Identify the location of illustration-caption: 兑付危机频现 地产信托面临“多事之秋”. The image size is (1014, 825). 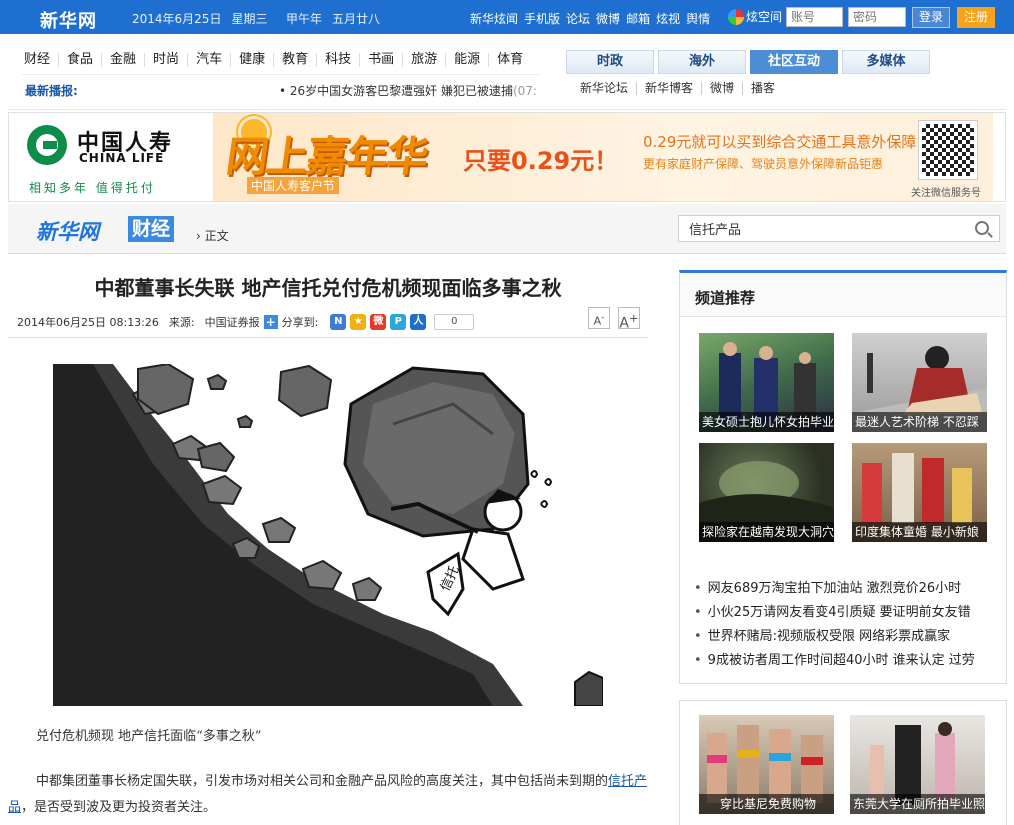
(149, 736).